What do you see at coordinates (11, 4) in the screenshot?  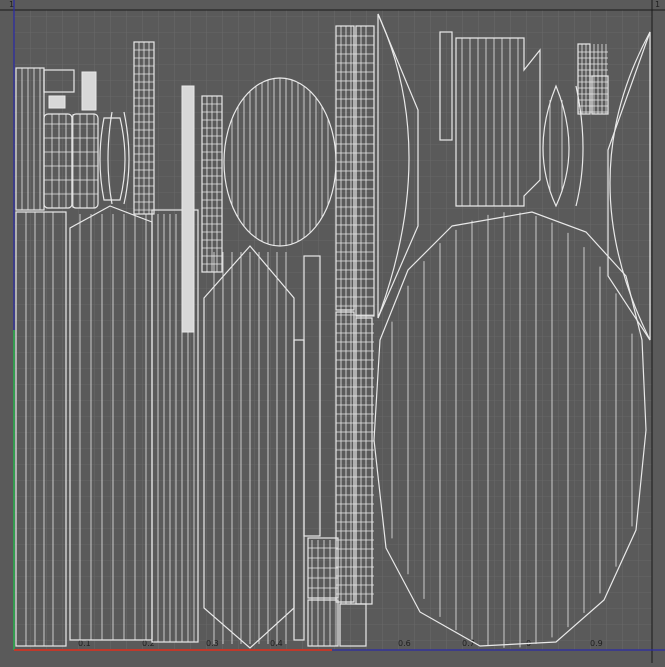 I see `corner-label-top-left: 1` at bounding box center [11, 4].